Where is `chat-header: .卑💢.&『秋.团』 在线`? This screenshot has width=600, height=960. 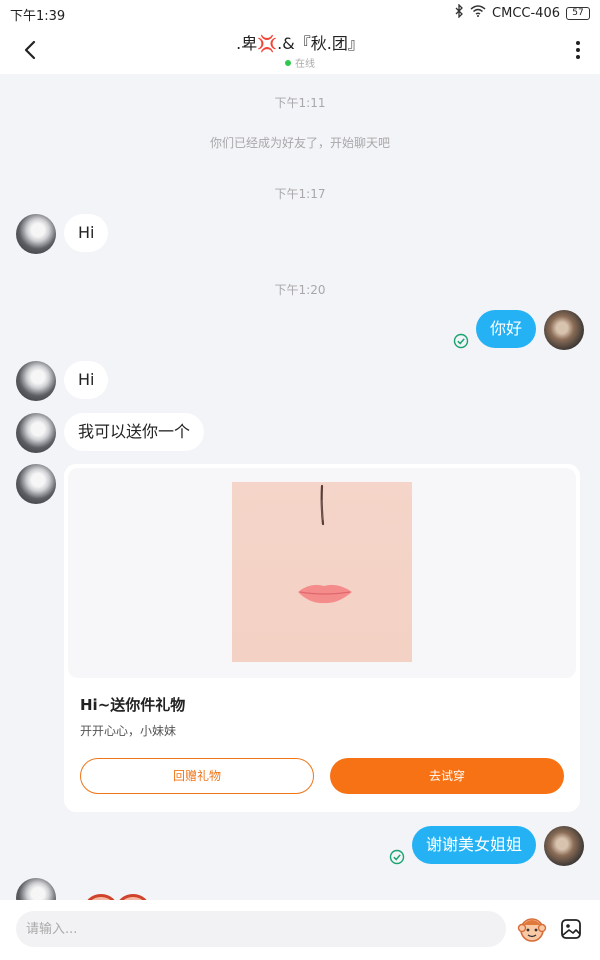
chat-header: .卑💢.&『秋.团』 在线 is located at coordinates (300, 50).